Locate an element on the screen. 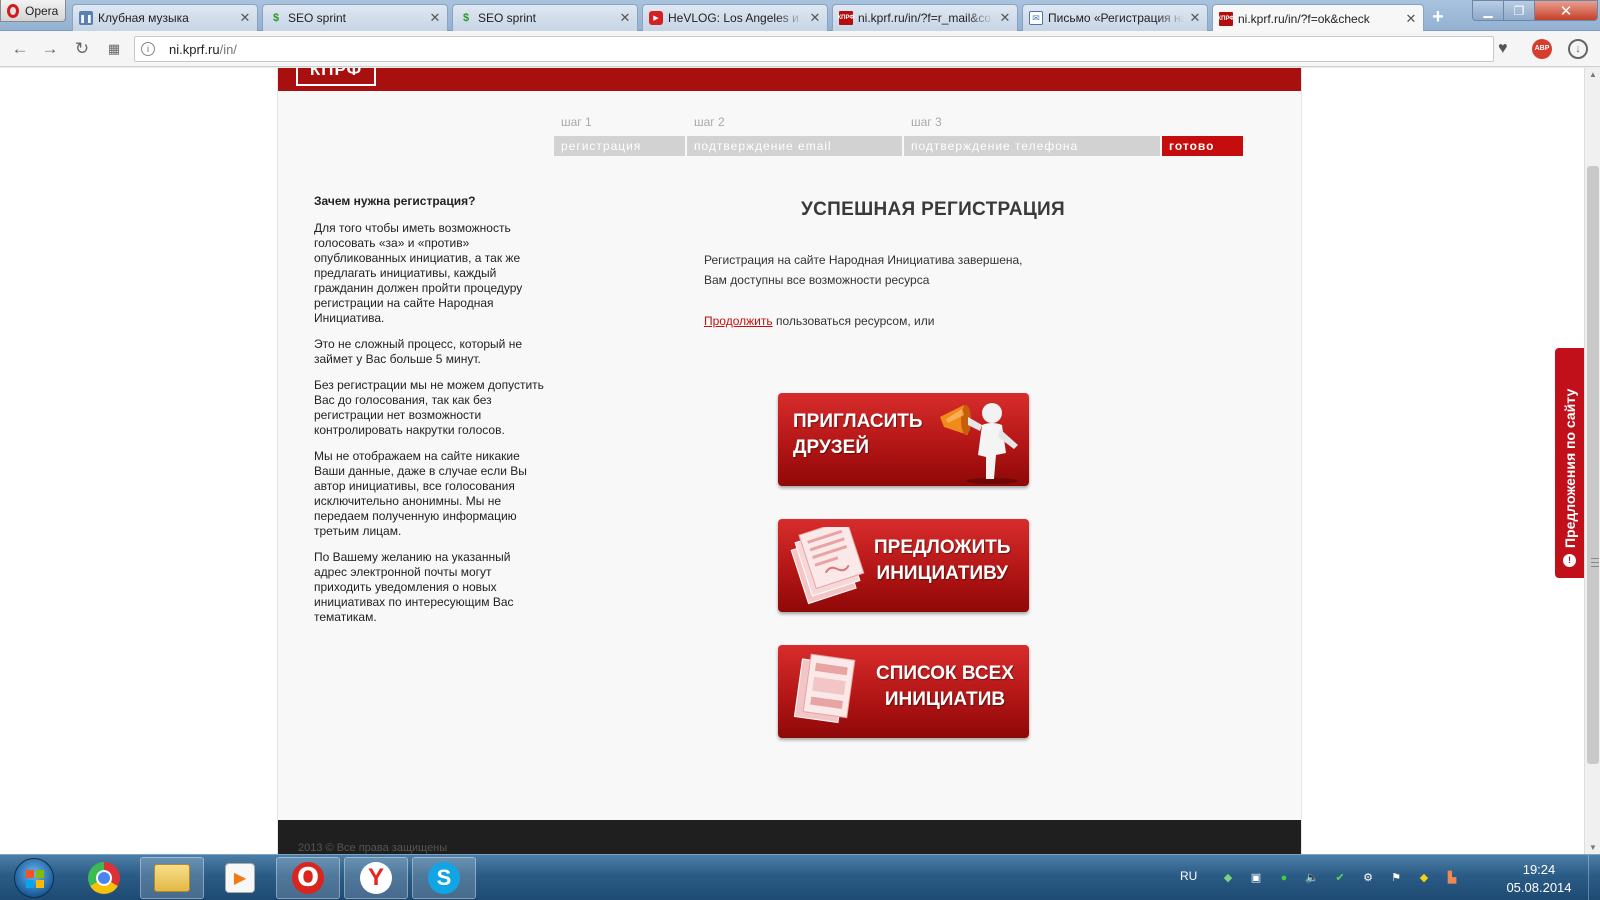 Image resolution: width=1600 pixels, height=900 pixels. step-number: шаг 1 is located at coordinates (576, 122).